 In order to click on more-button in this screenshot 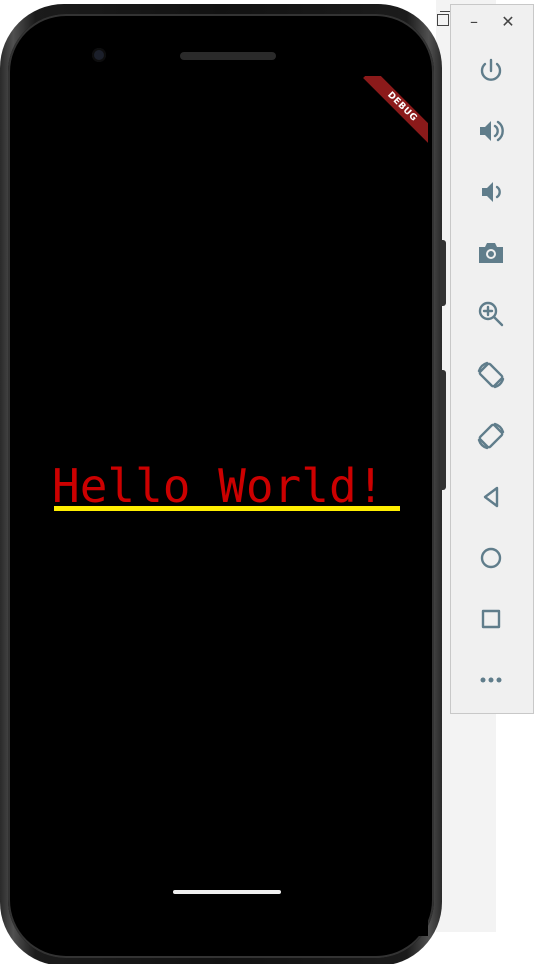, I will do `click(491, 680)`.